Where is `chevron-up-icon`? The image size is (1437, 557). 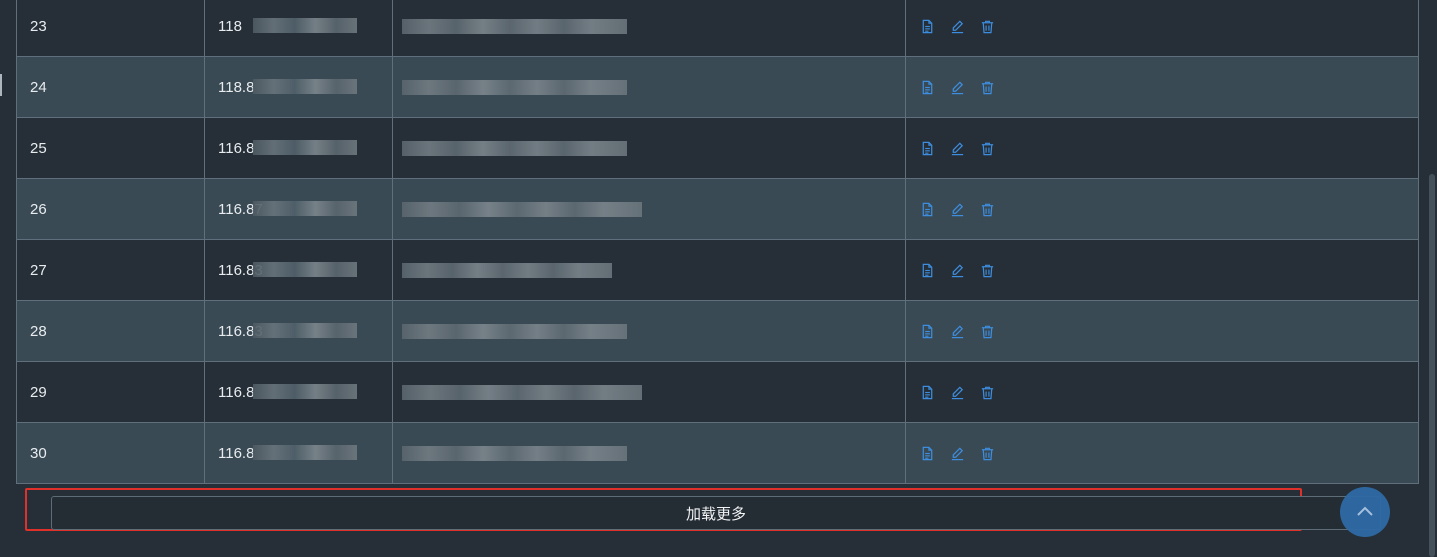 chevron-up-icon is located at coordinates (1365, 512).